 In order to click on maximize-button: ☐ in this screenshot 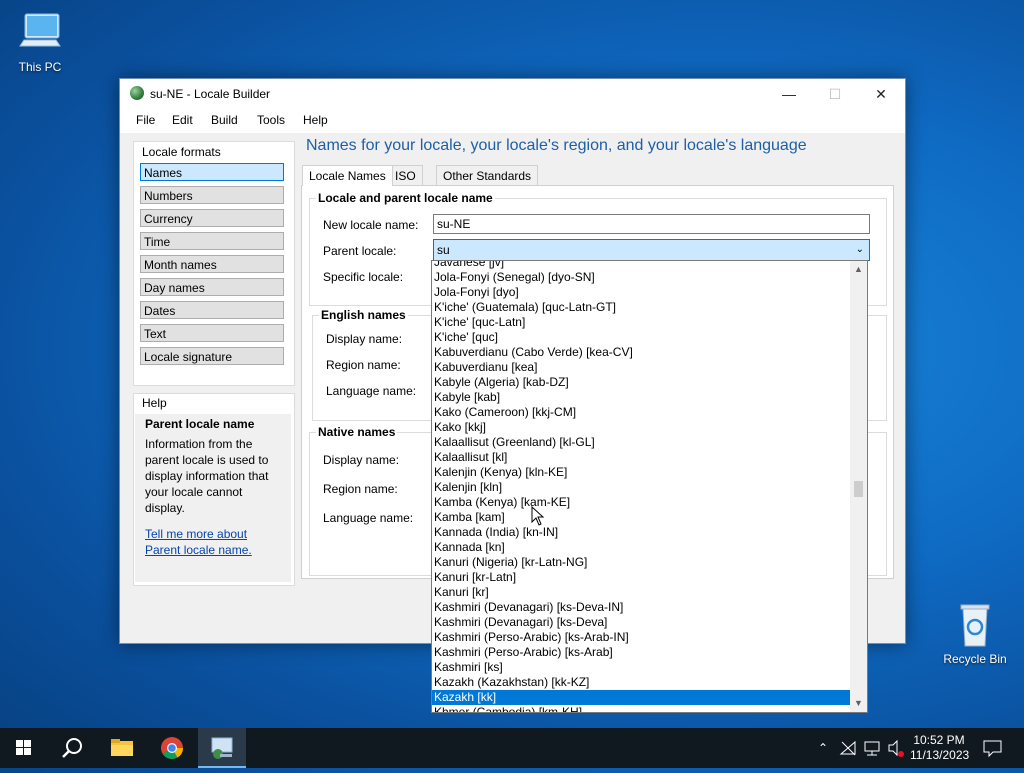, I will do `click(835, 94)`.